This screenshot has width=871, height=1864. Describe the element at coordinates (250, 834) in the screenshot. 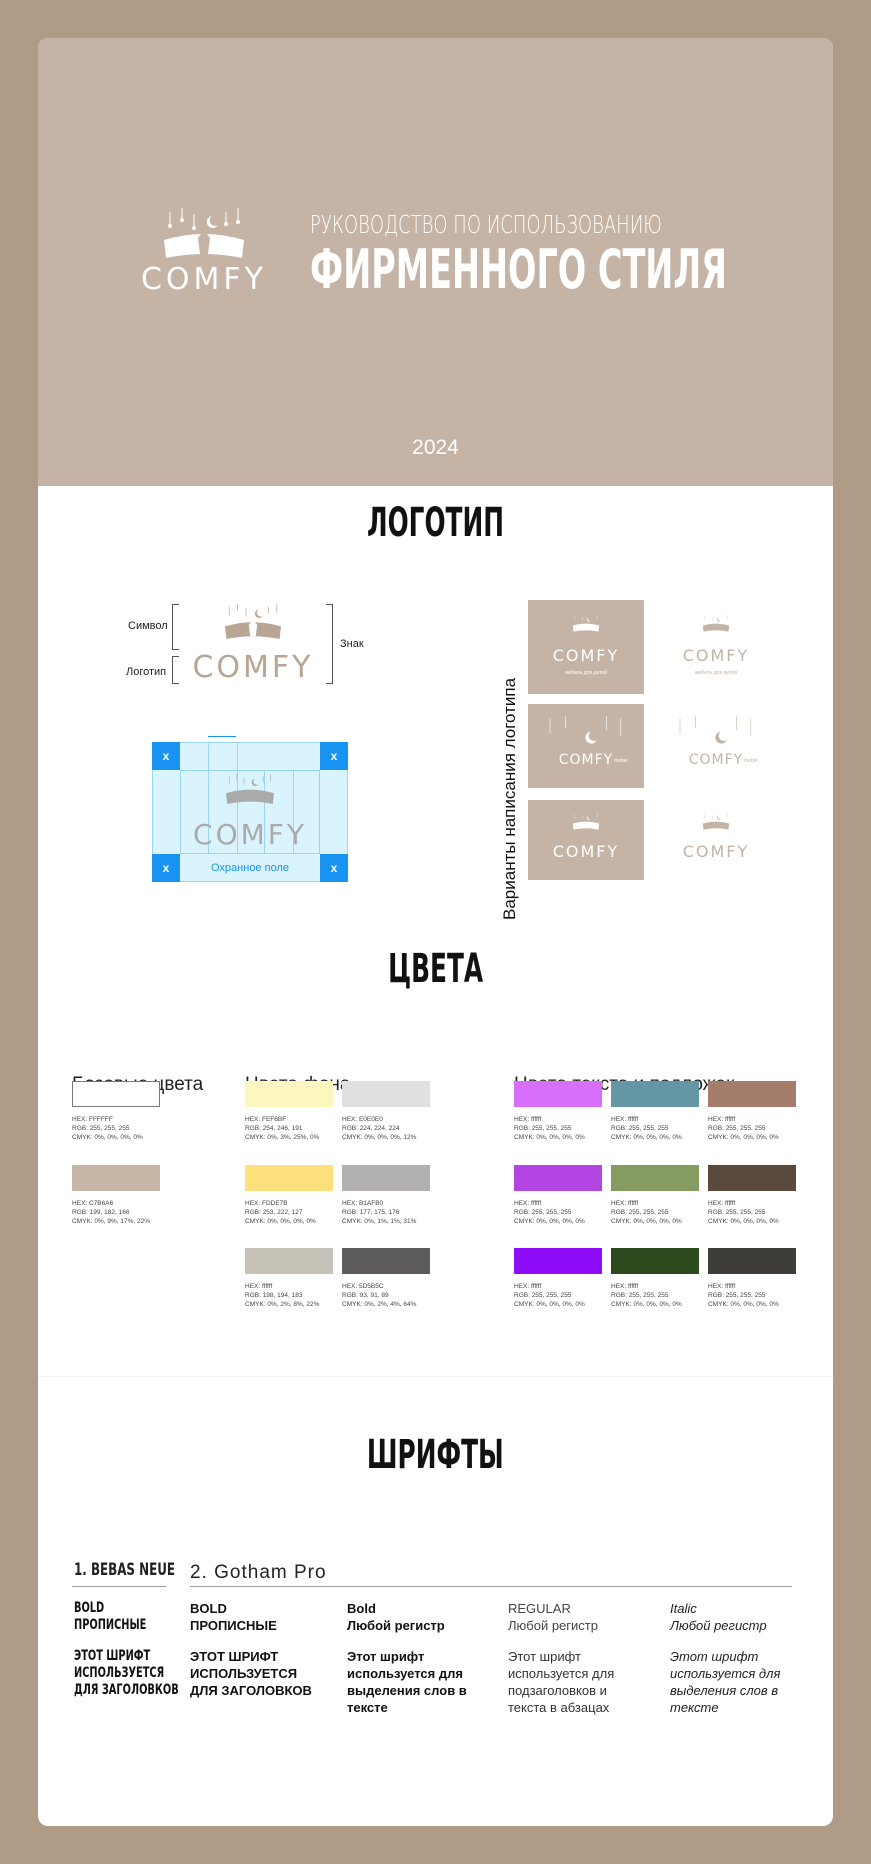

I see `protect-wordmark: COMFY` at that location.